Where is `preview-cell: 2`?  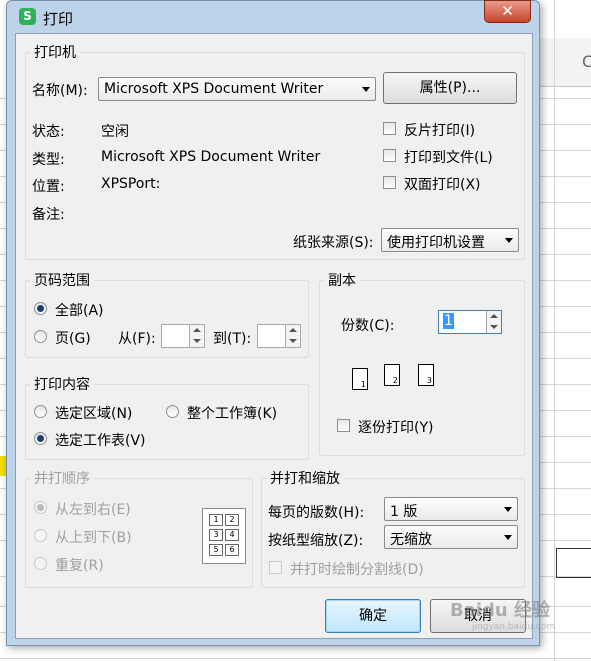 preview-cell: 2 is located at coordinates (232, 520).